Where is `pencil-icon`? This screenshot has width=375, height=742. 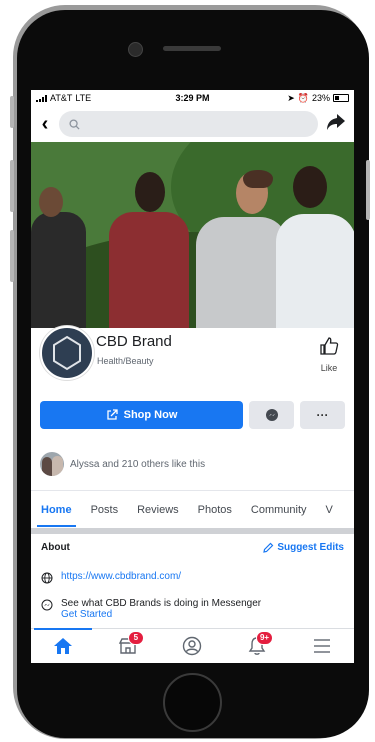 pencil-icon is located at coordinates (268, 547).